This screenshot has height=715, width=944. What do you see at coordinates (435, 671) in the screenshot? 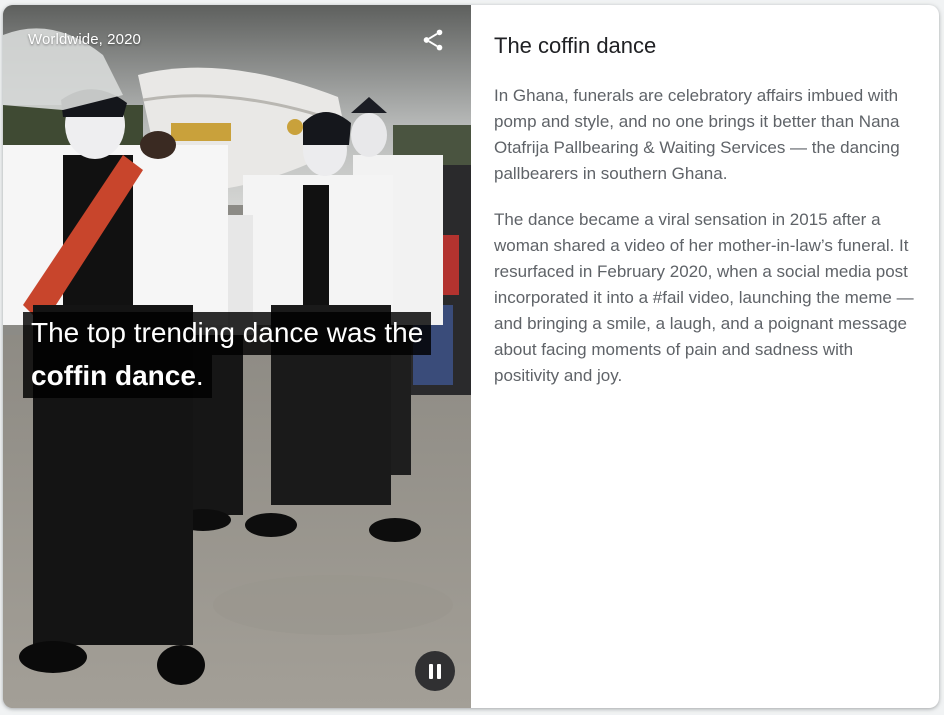
I see `pause-button` at bounding box center [435, 671].